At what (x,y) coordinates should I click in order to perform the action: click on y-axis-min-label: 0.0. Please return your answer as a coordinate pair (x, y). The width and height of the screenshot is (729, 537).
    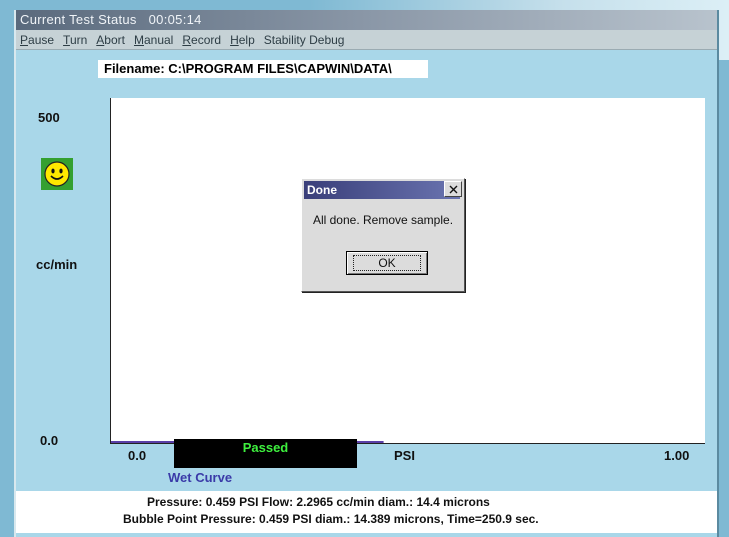
    Looking at the image, I should click on (49, 440).